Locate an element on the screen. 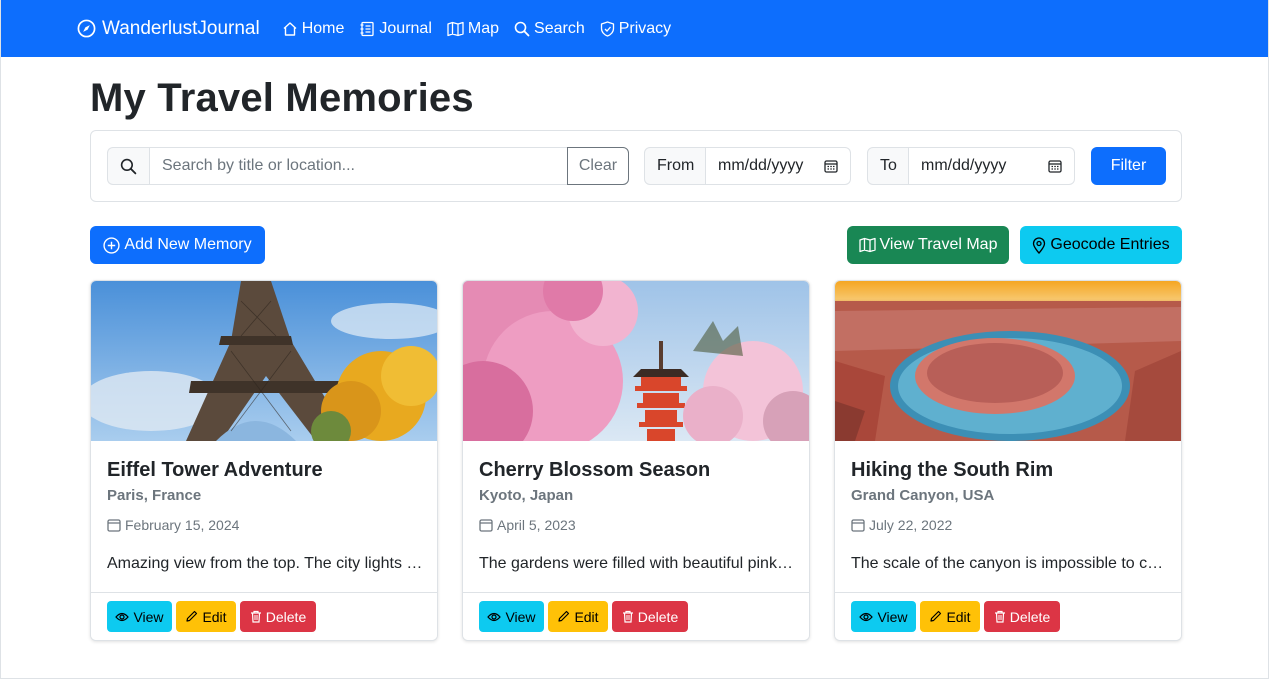 The height and width of the screenshot is (679, 1269). brand-text: WanderlustJournal is located at coordinates (181, 28).